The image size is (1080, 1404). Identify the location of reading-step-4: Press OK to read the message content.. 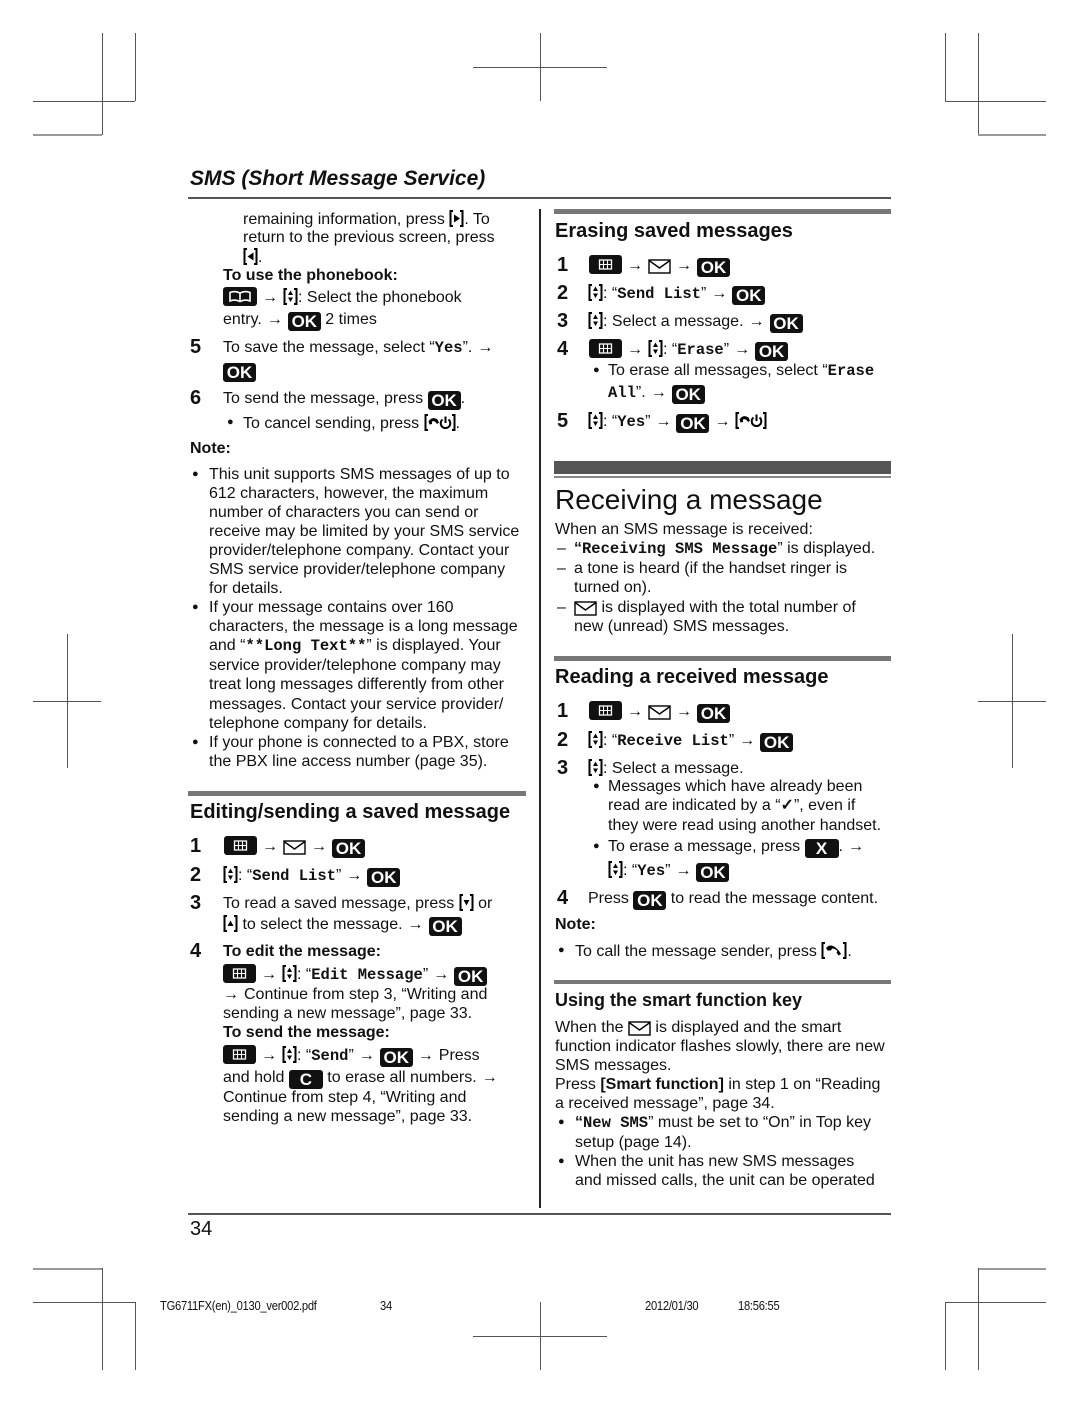
(733, 899).